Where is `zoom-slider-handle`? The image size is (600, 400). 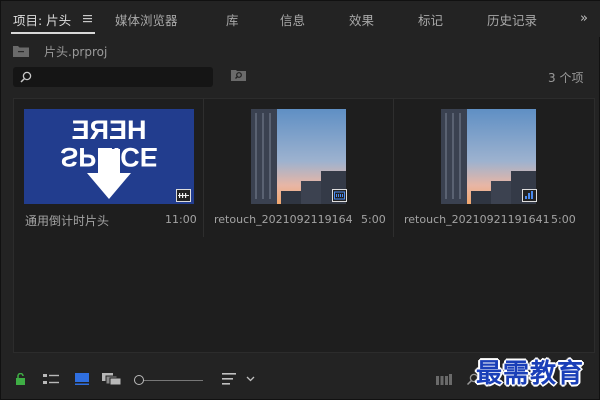
zoom-slider-handle is located at coordinates (139, 380).